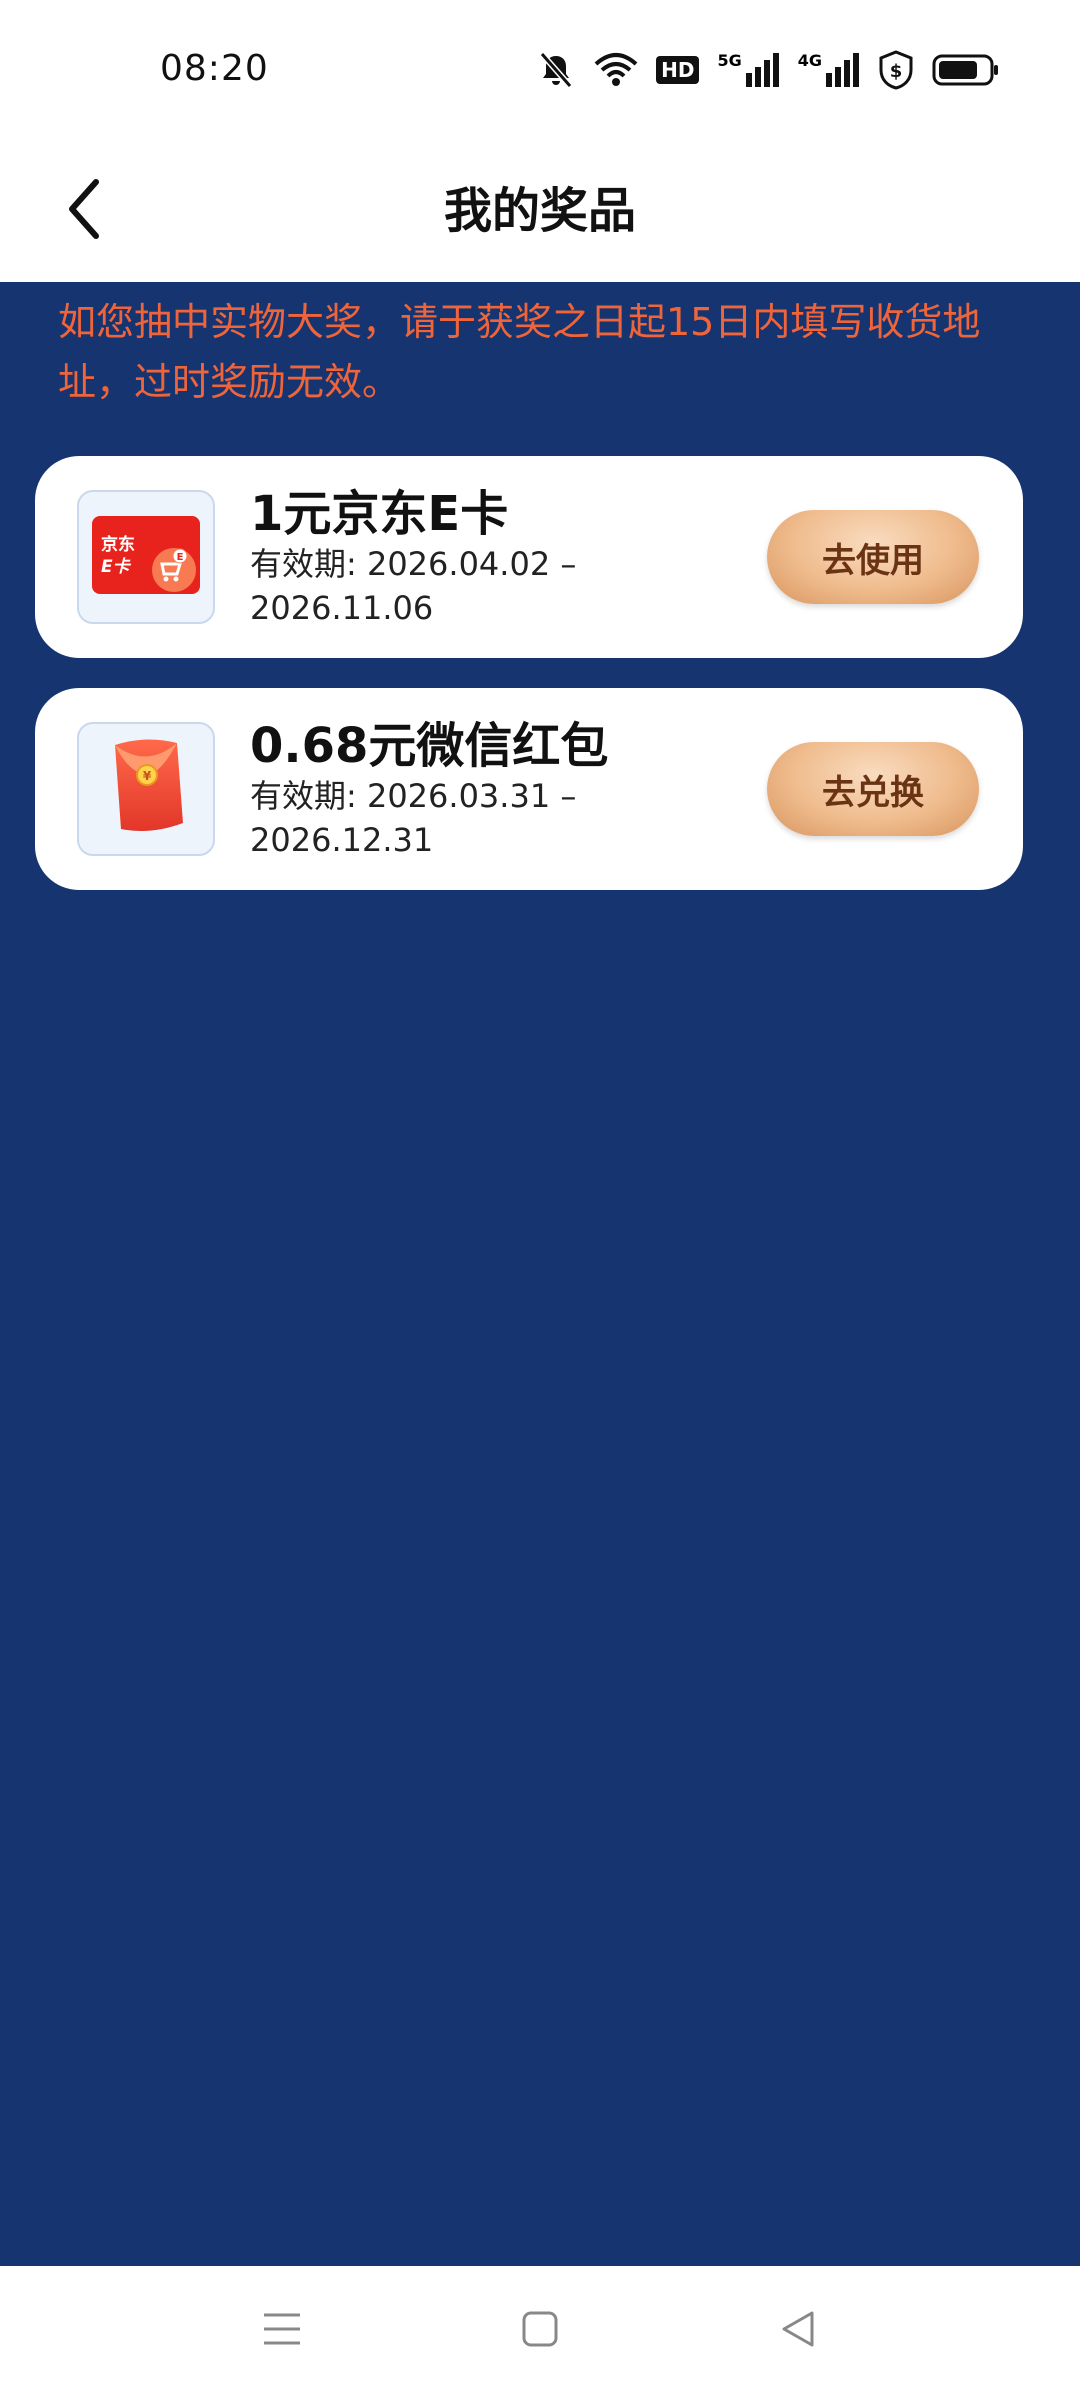  I want to click on home-square-icon, so click(540, 2331).